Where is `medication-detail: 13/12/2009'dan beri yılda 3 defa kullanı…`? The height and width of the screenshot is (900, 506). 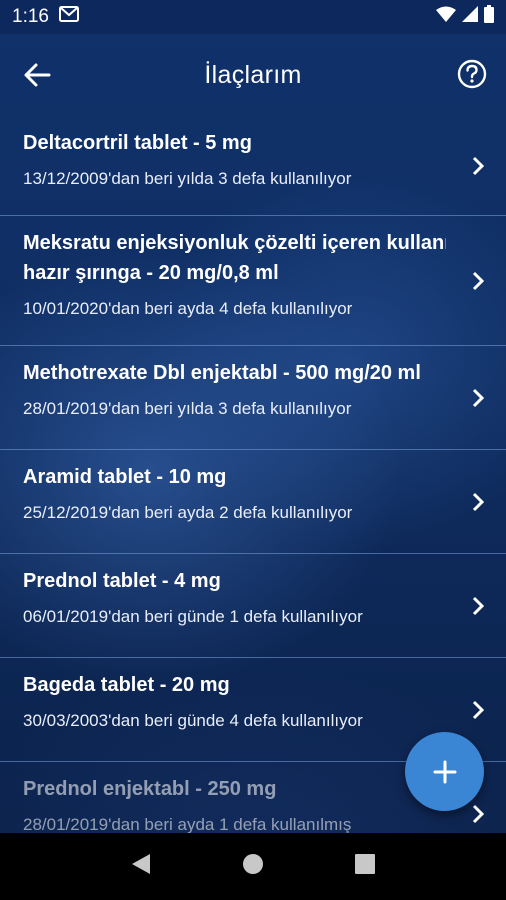
medication-detail: 13/12/2009'dan beri yılda 3 defa kullanı… is located at coordinates (187, 178).